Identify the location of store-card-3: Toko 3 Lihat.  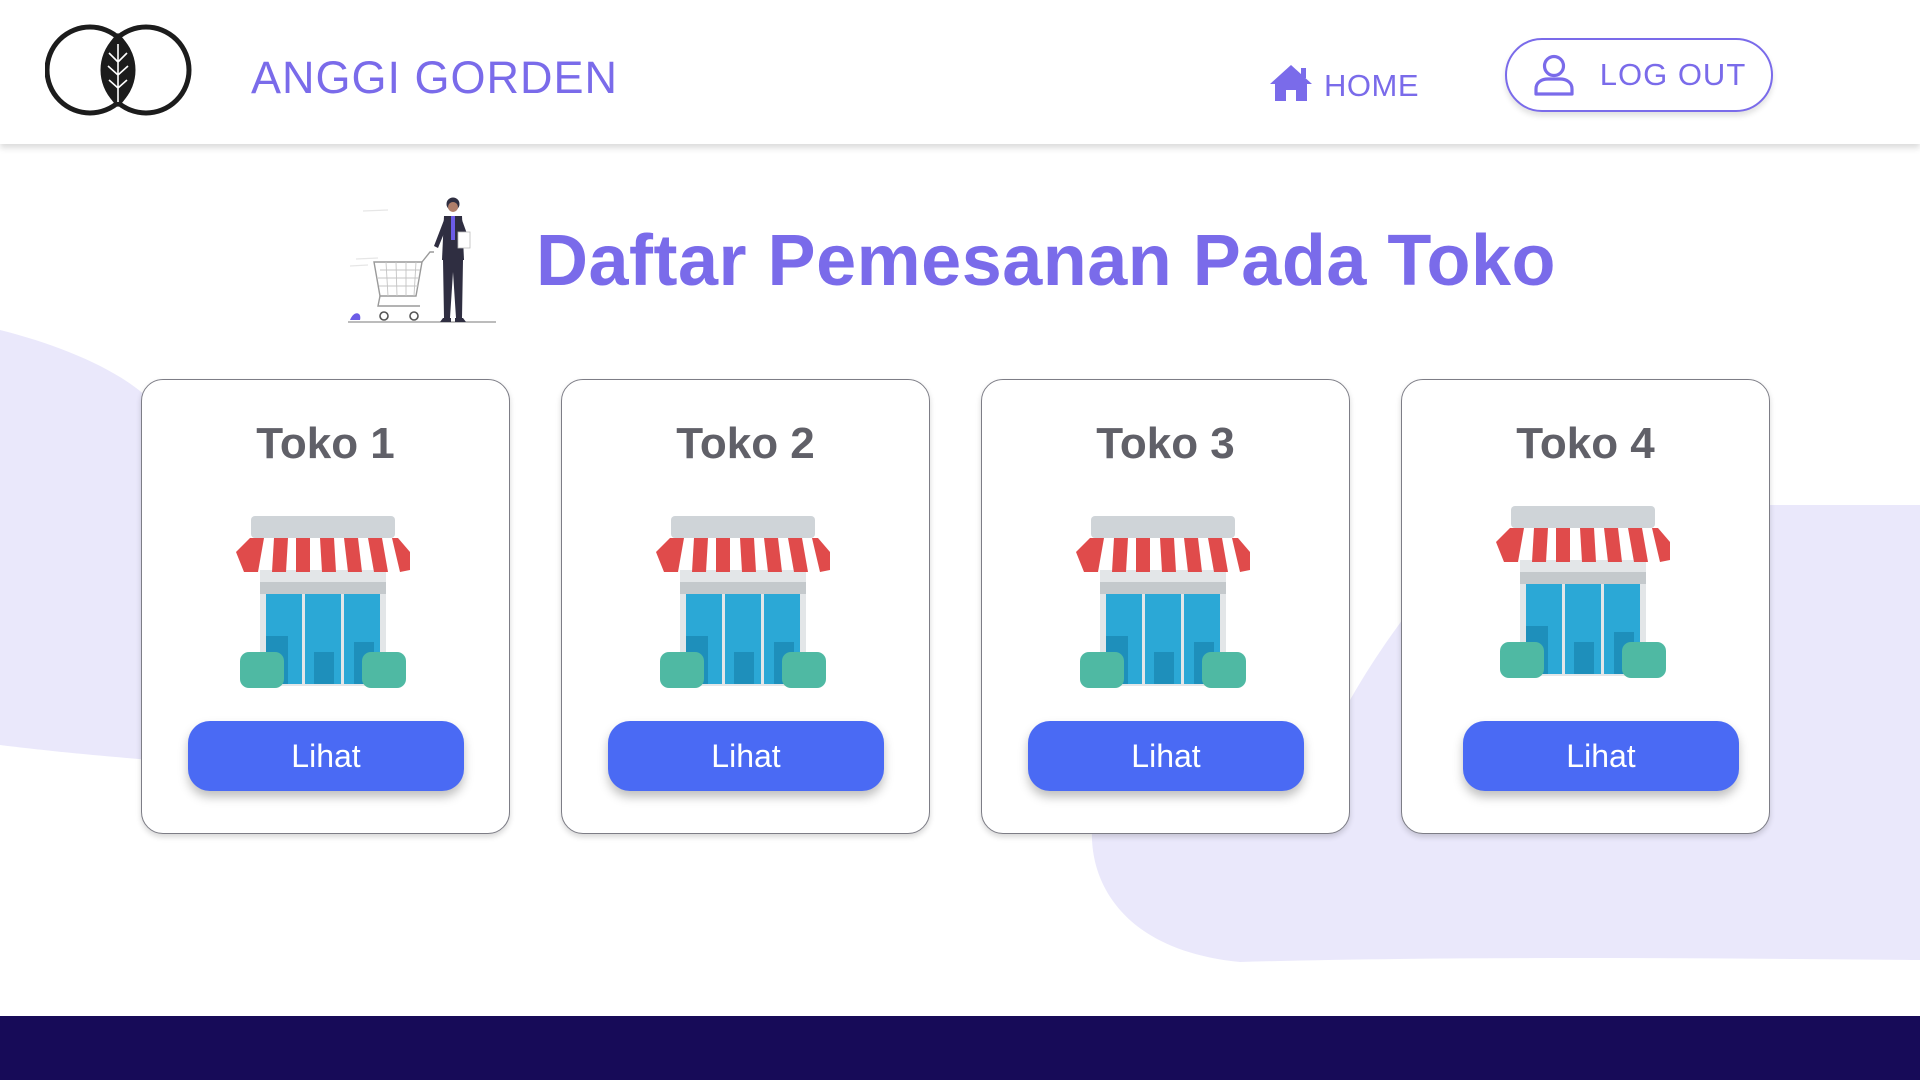
(1165, 606).